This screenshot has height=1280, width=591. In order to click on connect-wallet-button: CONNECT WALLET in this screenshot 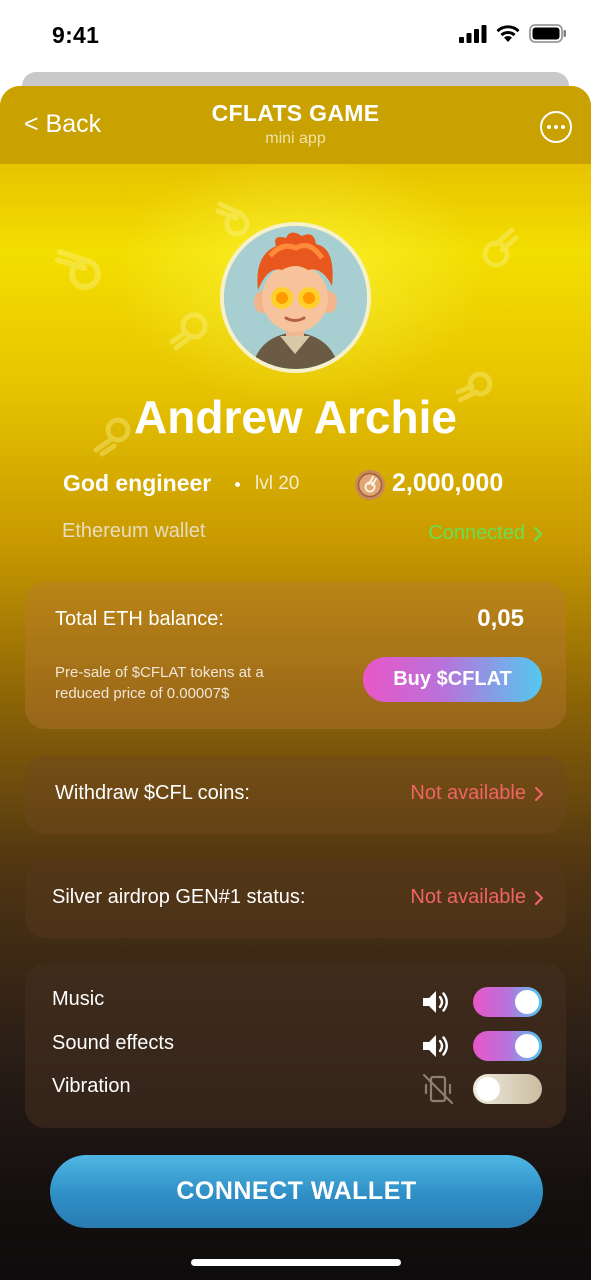, I will do `click(296, 1191)`.